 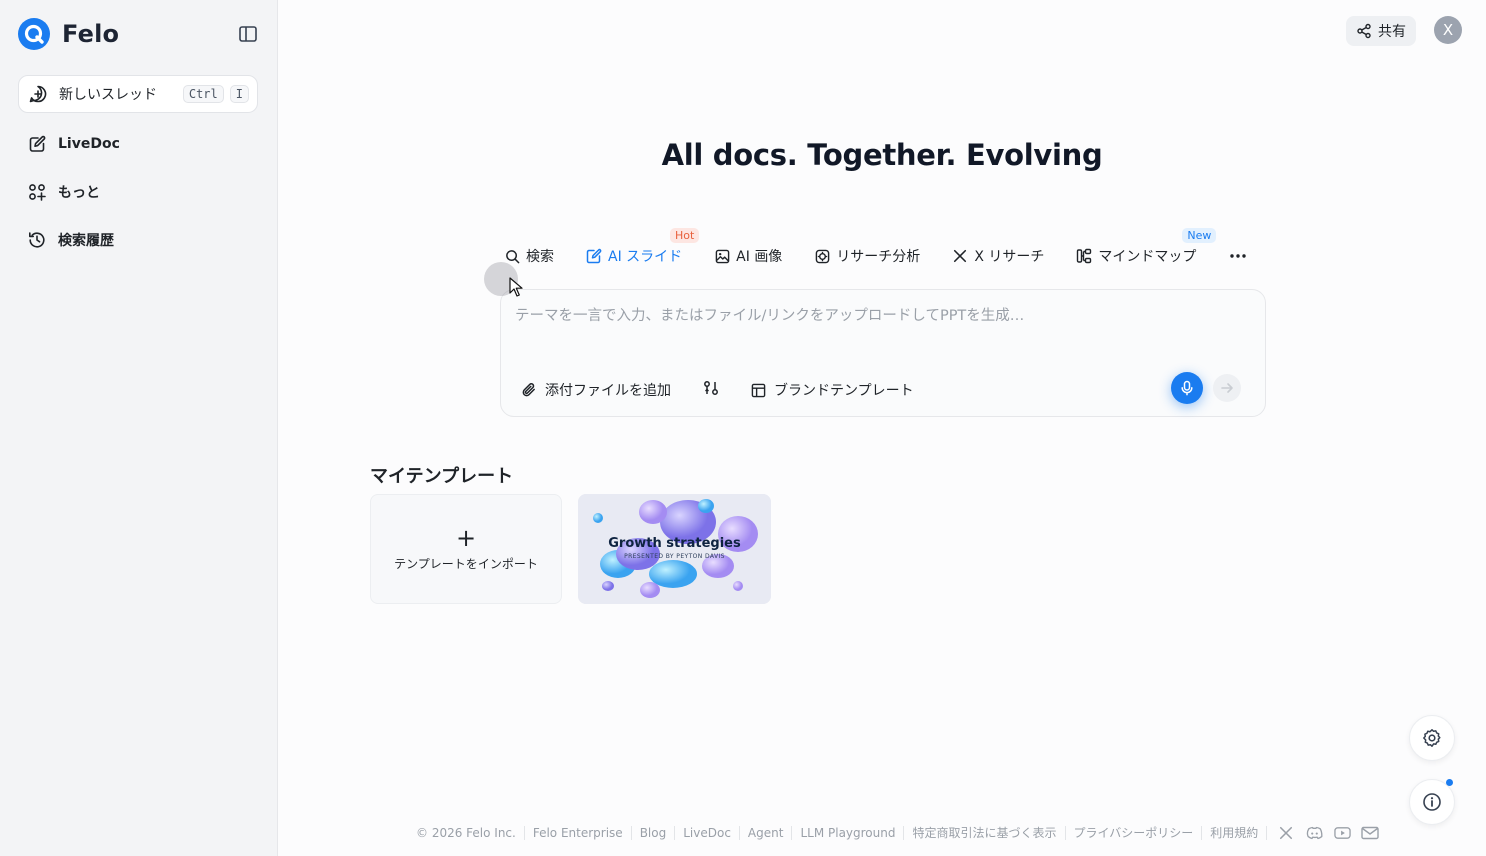 I want to click on tab-ai-slides: Hot AI スライド, so click(x=643, y=247).